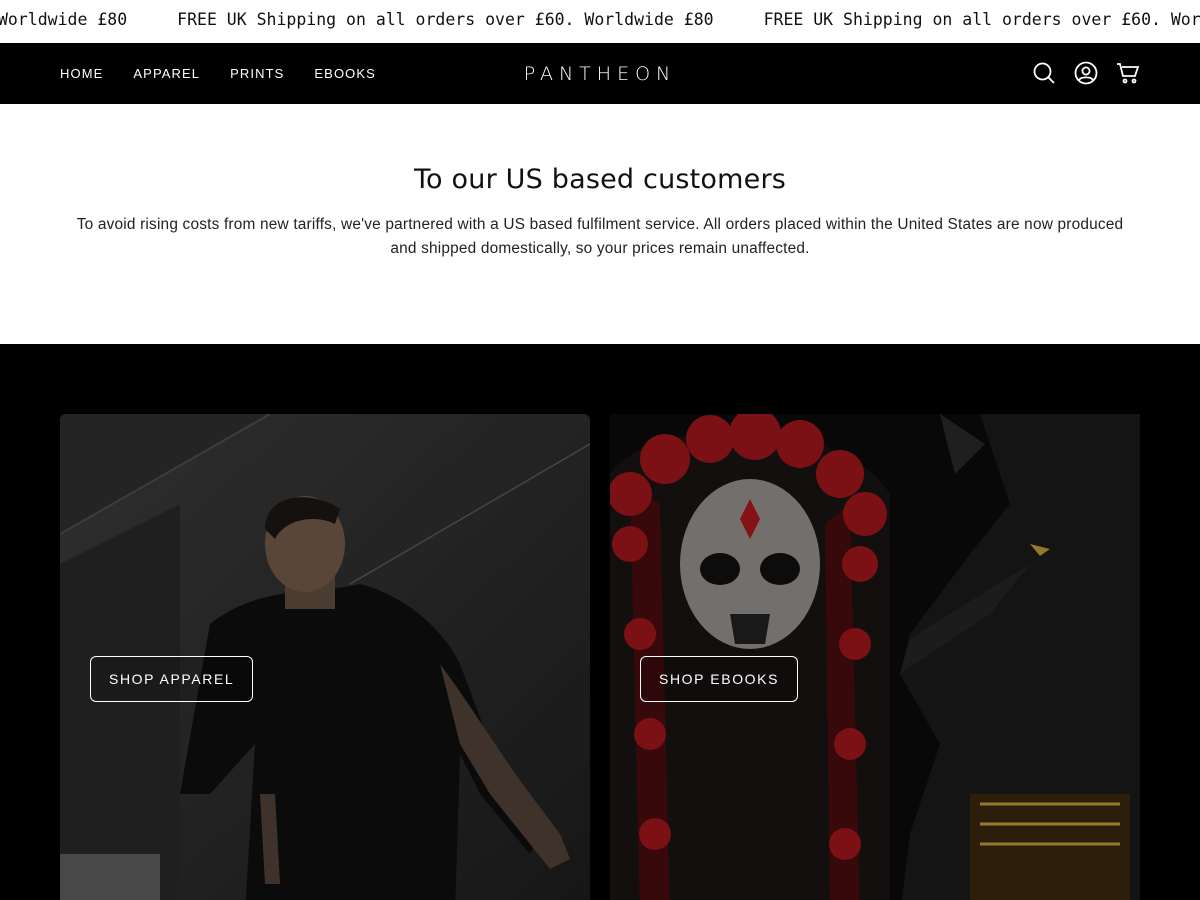 The width and height of the screenshot is (1200, 900). I want to click on cart-icon, so click(1128, 73).